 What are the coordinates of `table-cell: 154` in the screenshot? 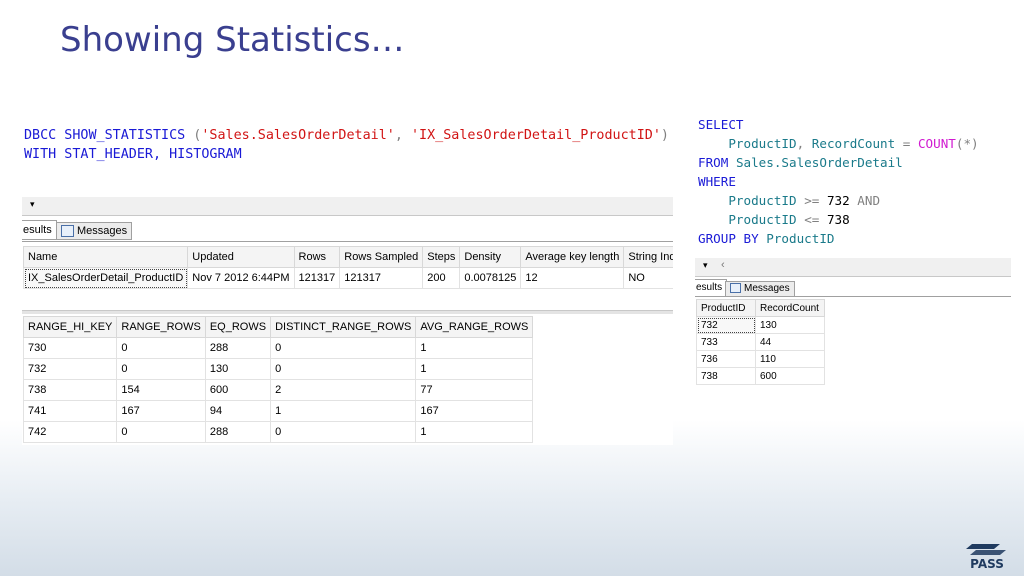 It's located at (161, 390).